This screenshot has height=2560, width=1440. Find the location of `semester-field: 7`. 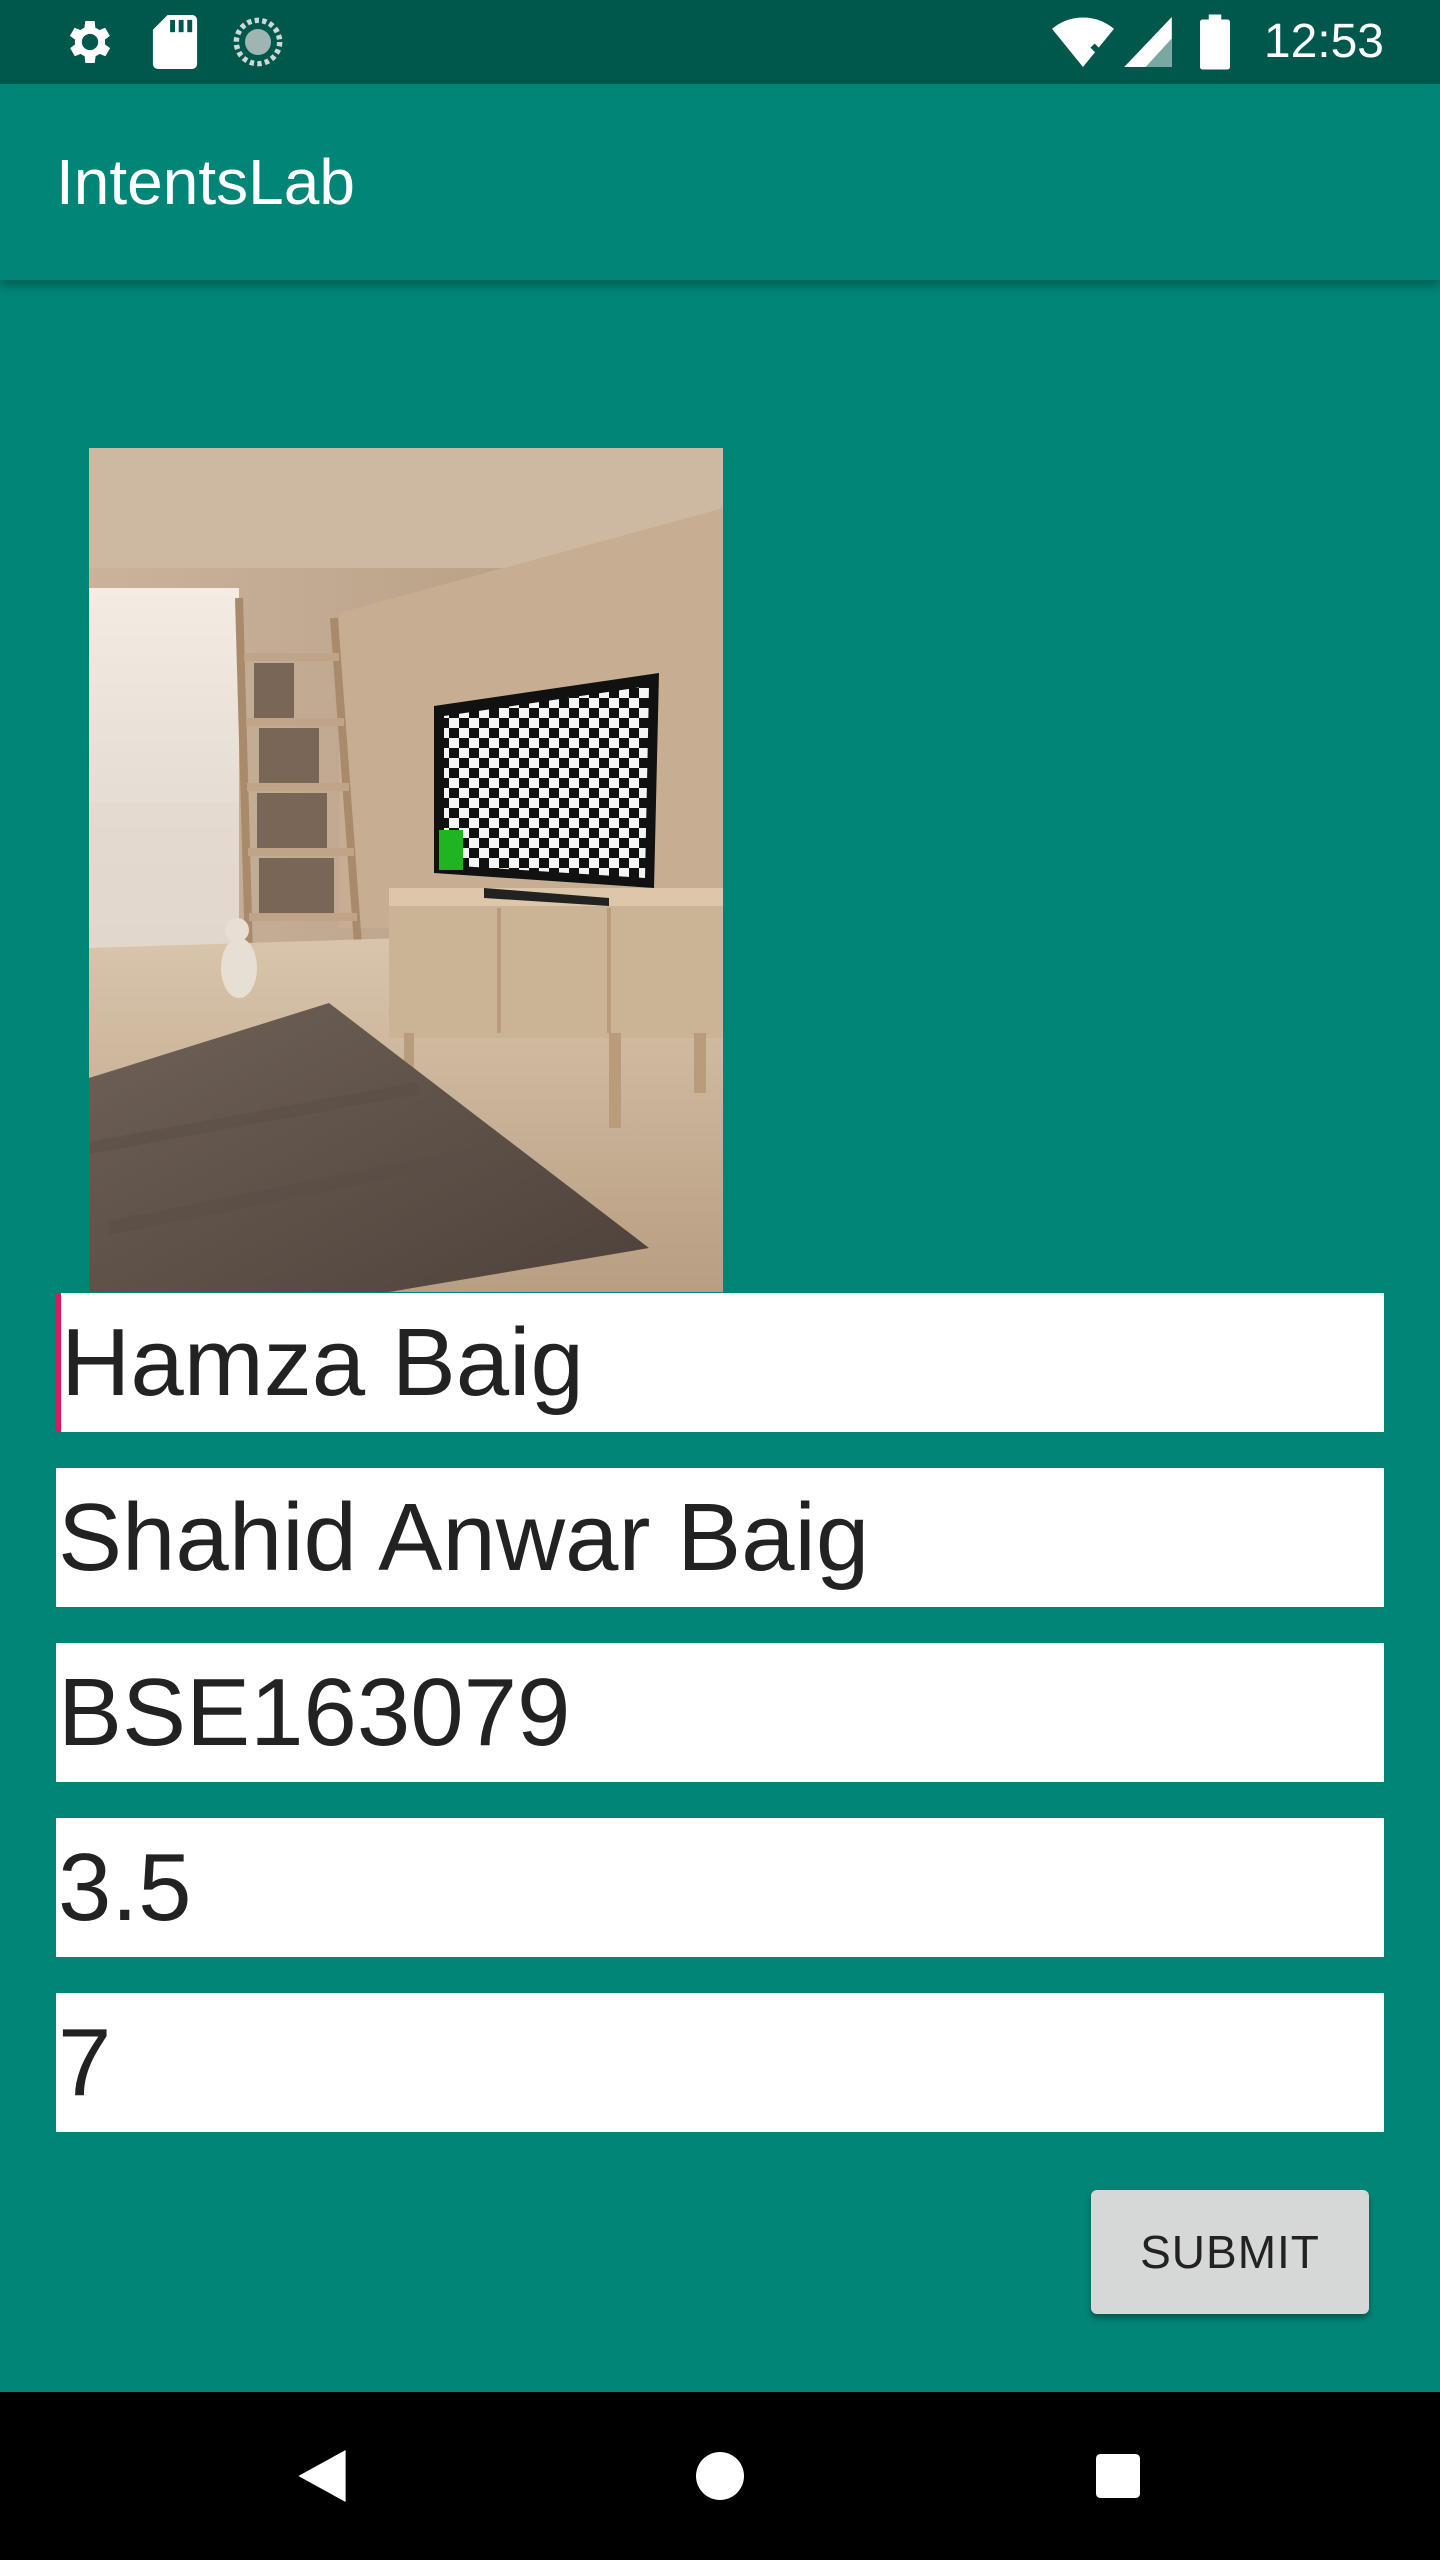

semester-field: 7 is located at coordinates (720, 2062).